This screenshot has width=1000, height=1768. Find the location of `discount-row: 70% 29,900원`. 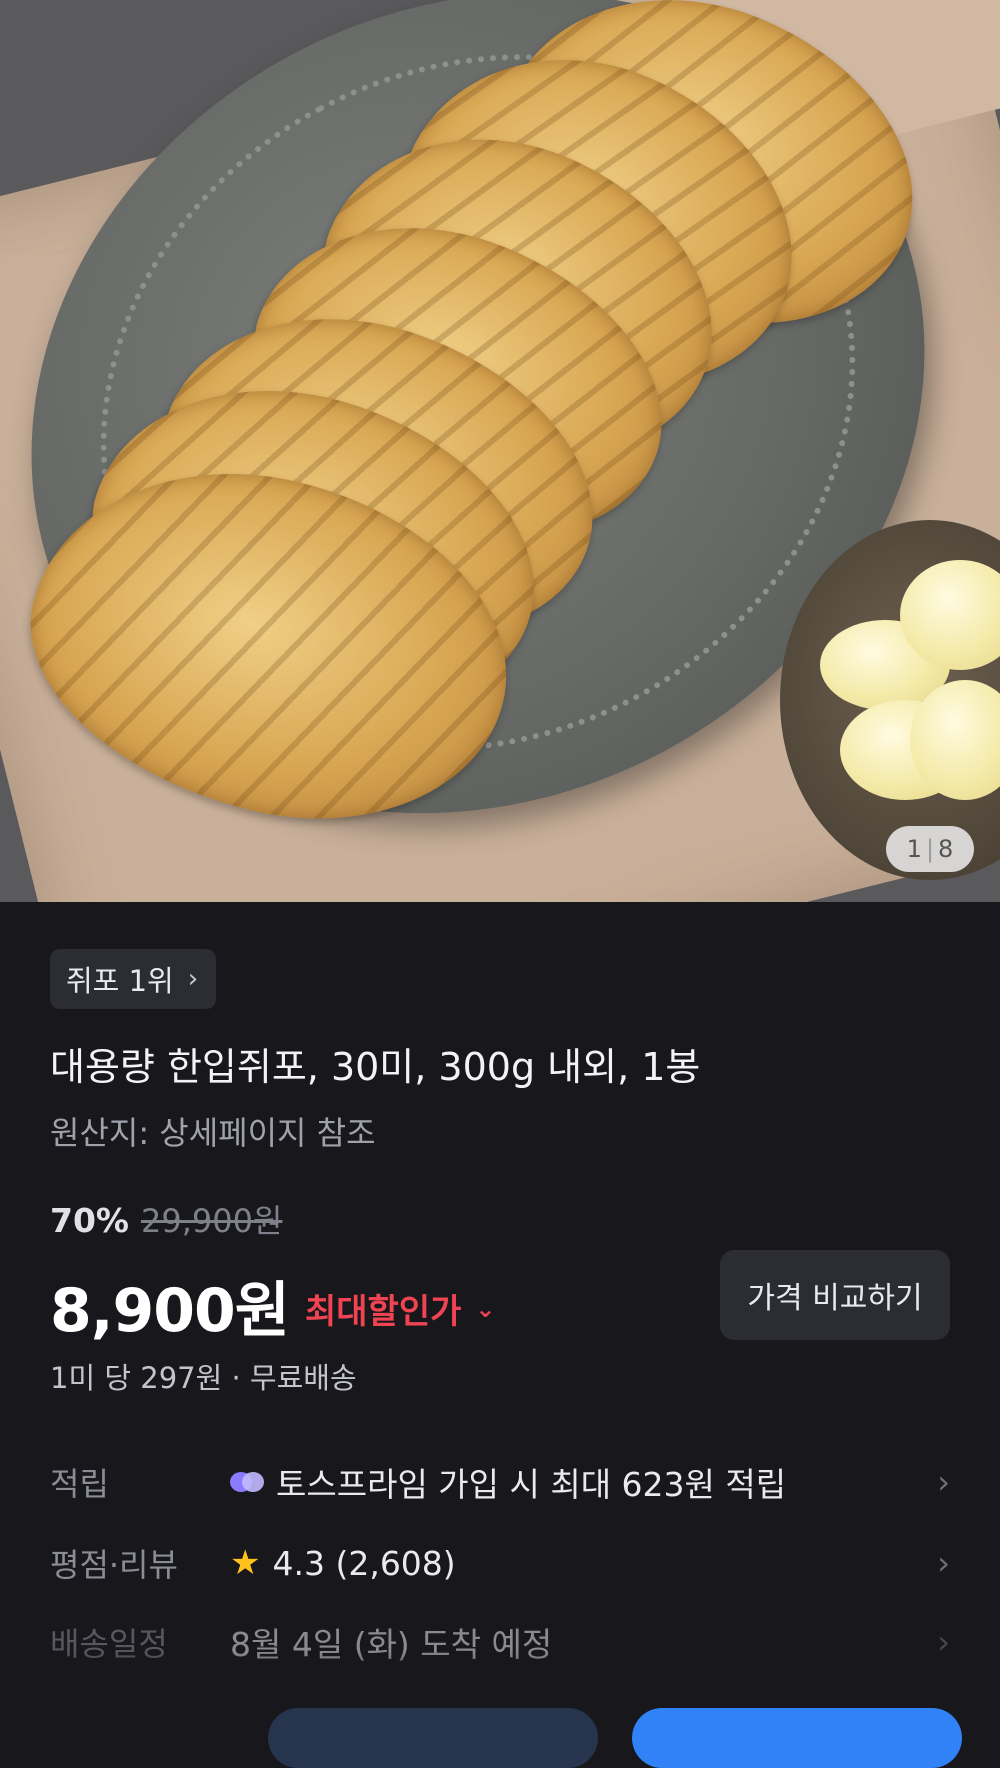

discount-row: 70% 29,900원 is located at coordinates (166, 1219).